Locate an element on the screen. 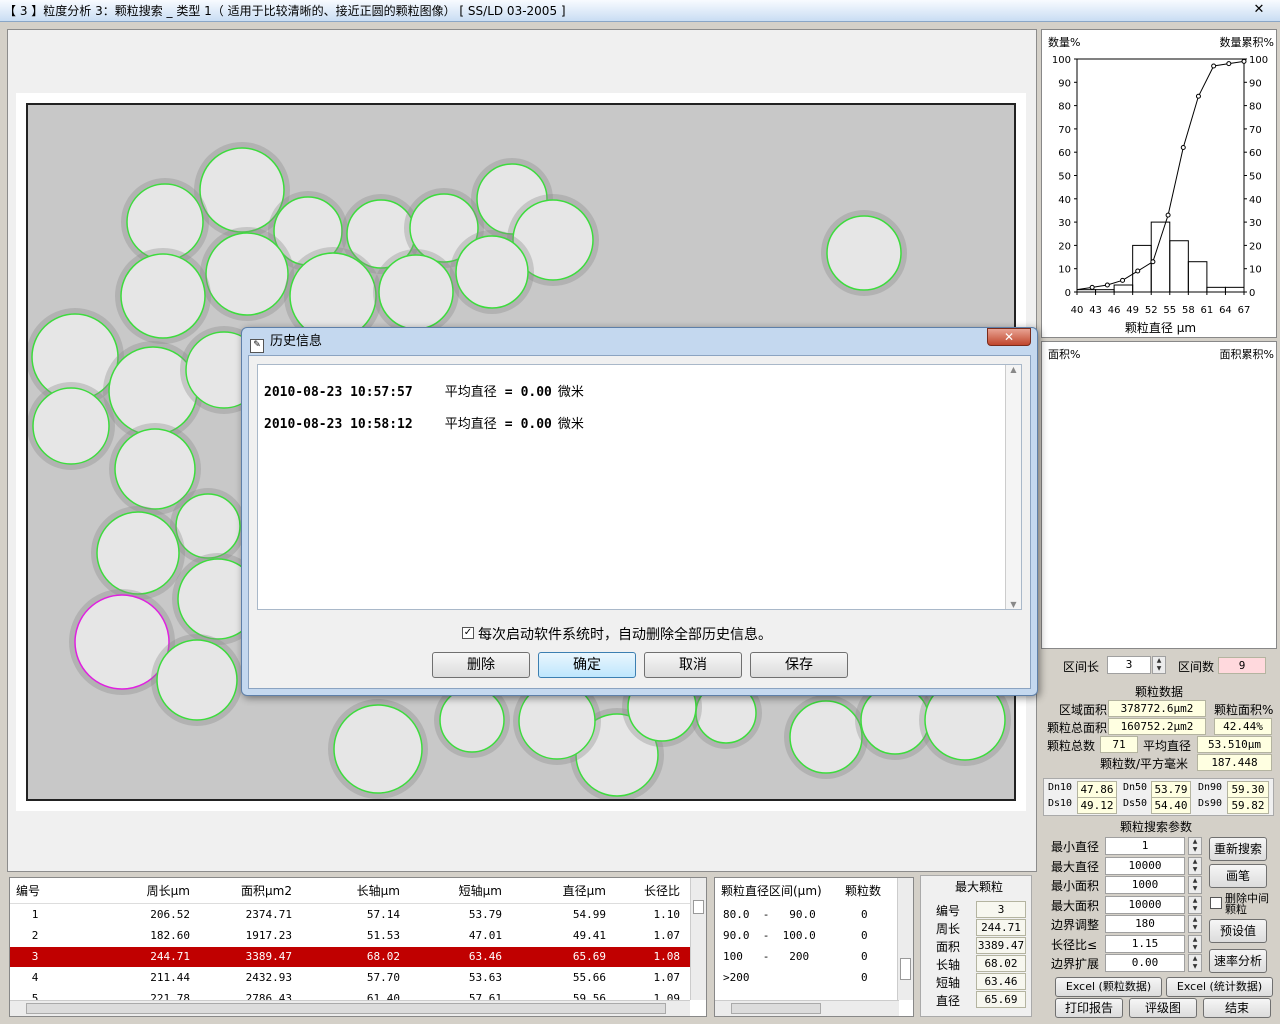  0-ytick-label-right: 100 is located at coordinates (1258, 60).